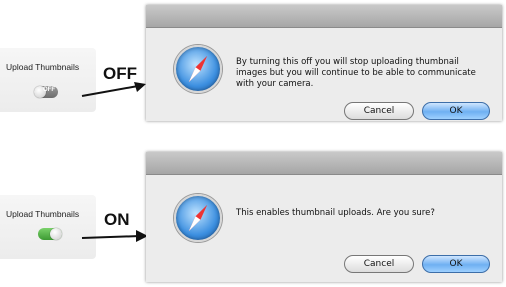 Image resolution: width=506 pixels, height=287 pixels. I want to click on upload-thumbnails-setting-off: Upload Thumbnails, so click(48, 80).